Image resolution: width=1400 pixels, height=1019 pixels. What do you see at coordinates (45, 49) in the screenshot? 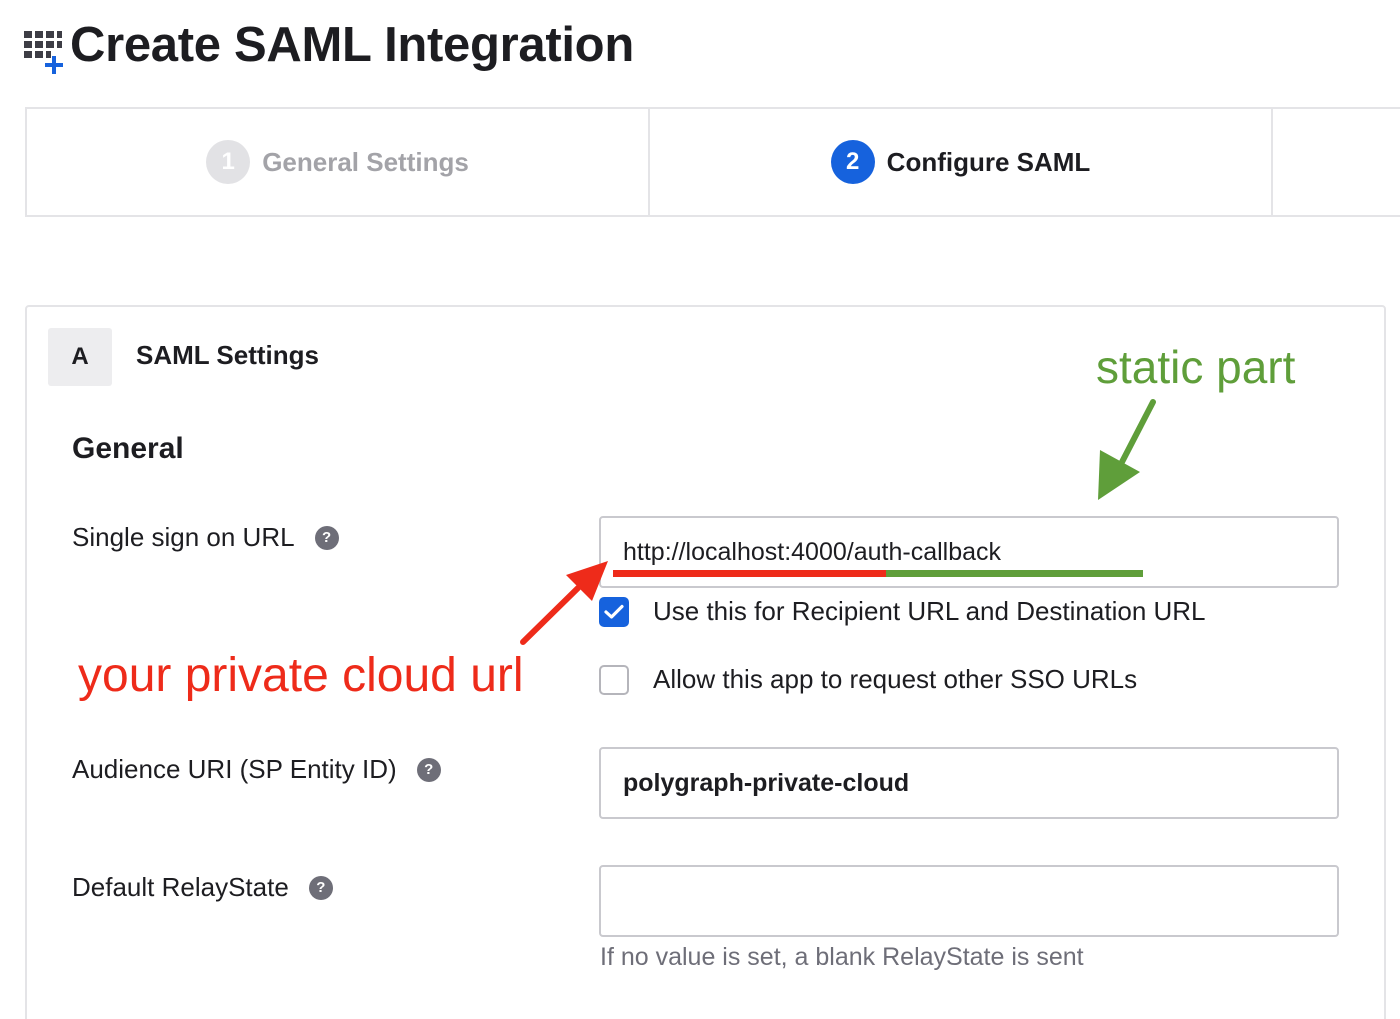
I see `grid-plus-icon` at bounding box center [45, 49].